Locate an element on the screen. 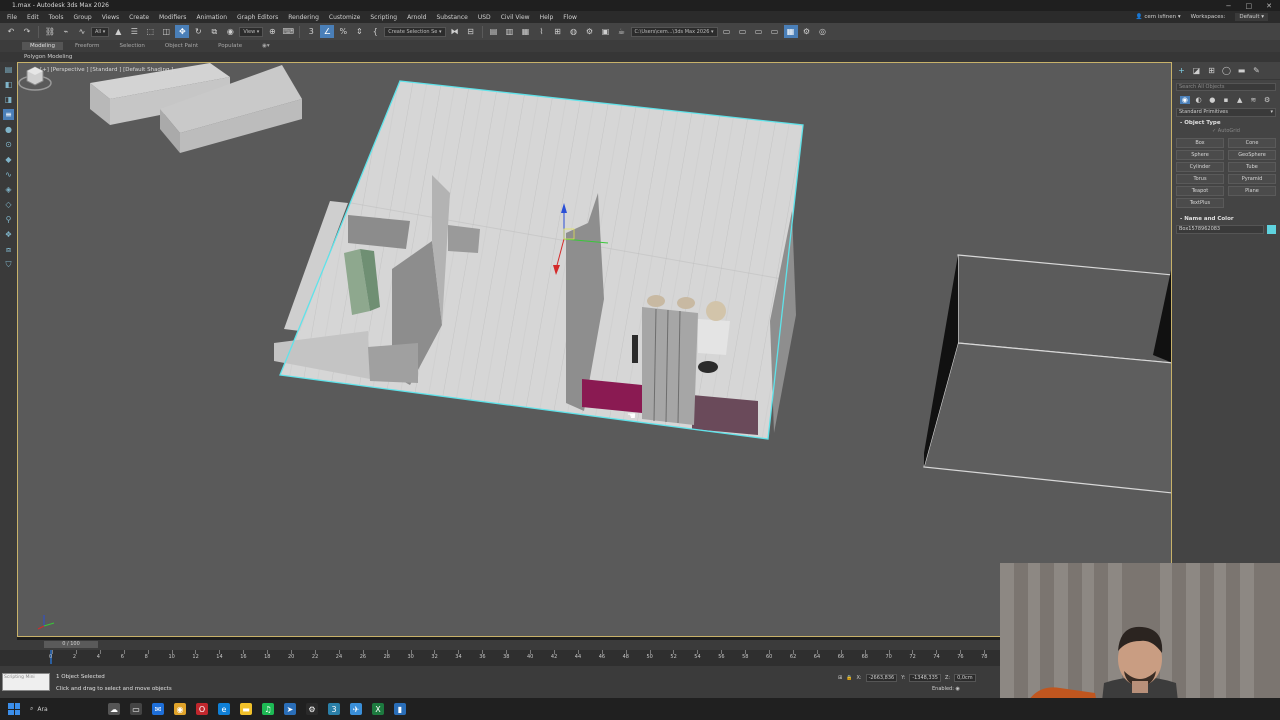 The height and width of the screenshot is (720, 1280). edge-icon: e is located at coordinates (224, 709).